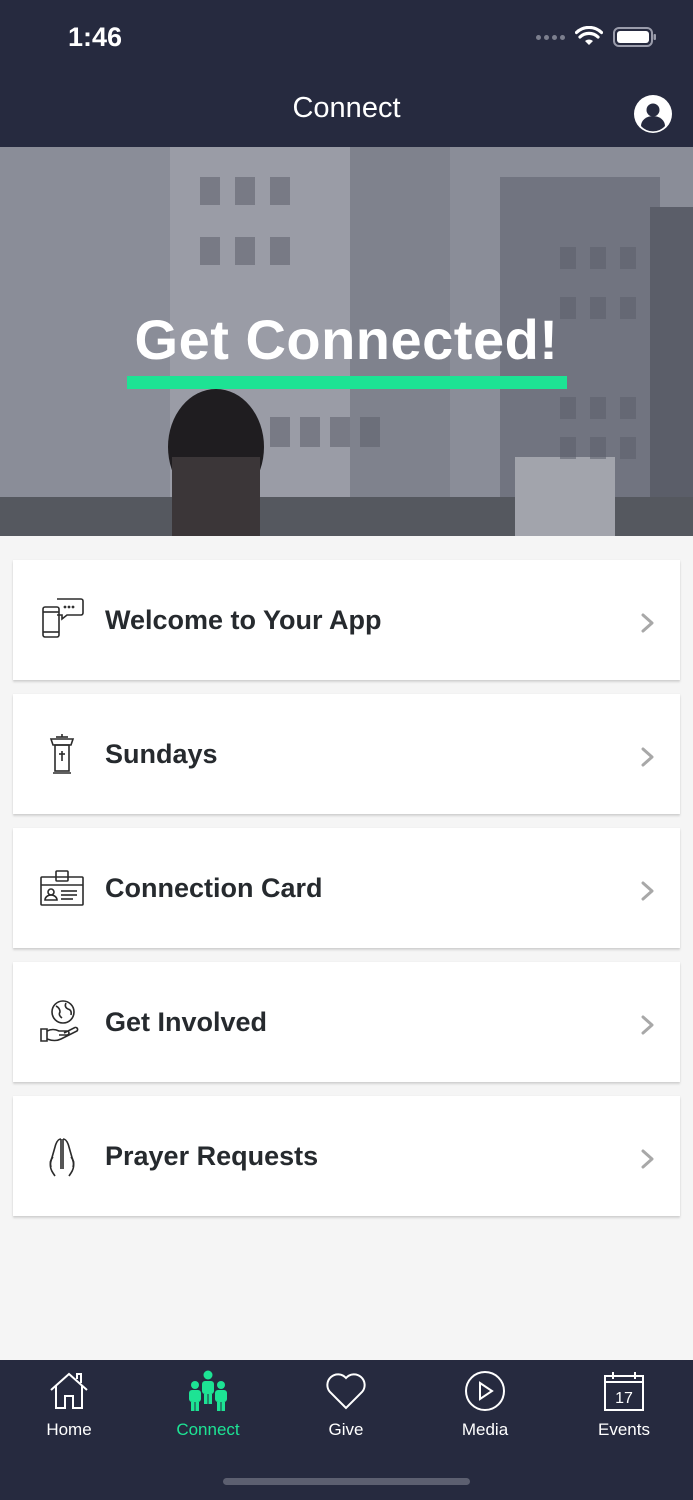 This screenshot has width=693, height=1500. I want to click on app-header: 1:46 Connect, so click(346, 73).